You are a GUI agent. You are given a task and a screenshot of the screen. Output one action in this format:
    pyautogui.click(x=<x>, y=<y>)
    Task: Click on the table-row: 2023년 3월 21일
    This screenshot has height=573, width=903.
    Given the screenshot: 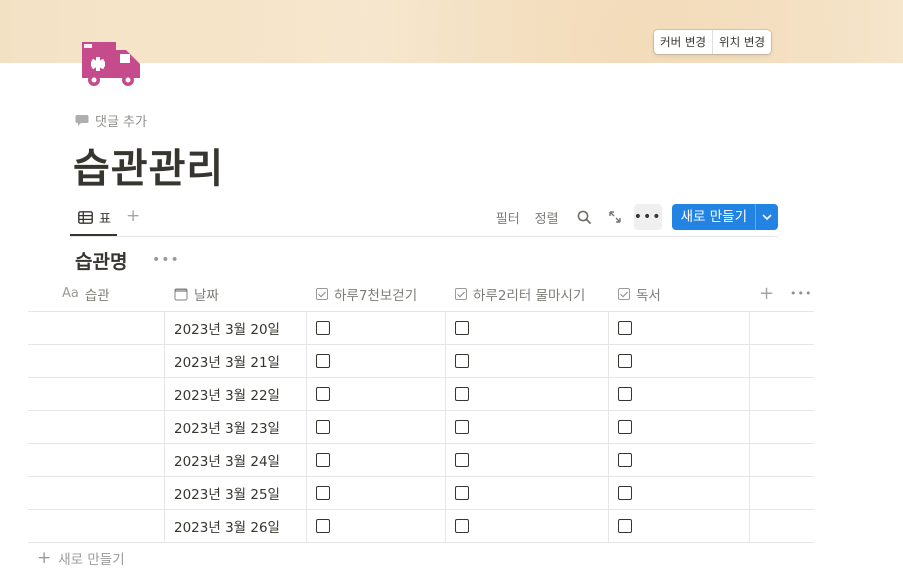 What is the action you would take?
    pyautogui.click(x=421, y=361)
    